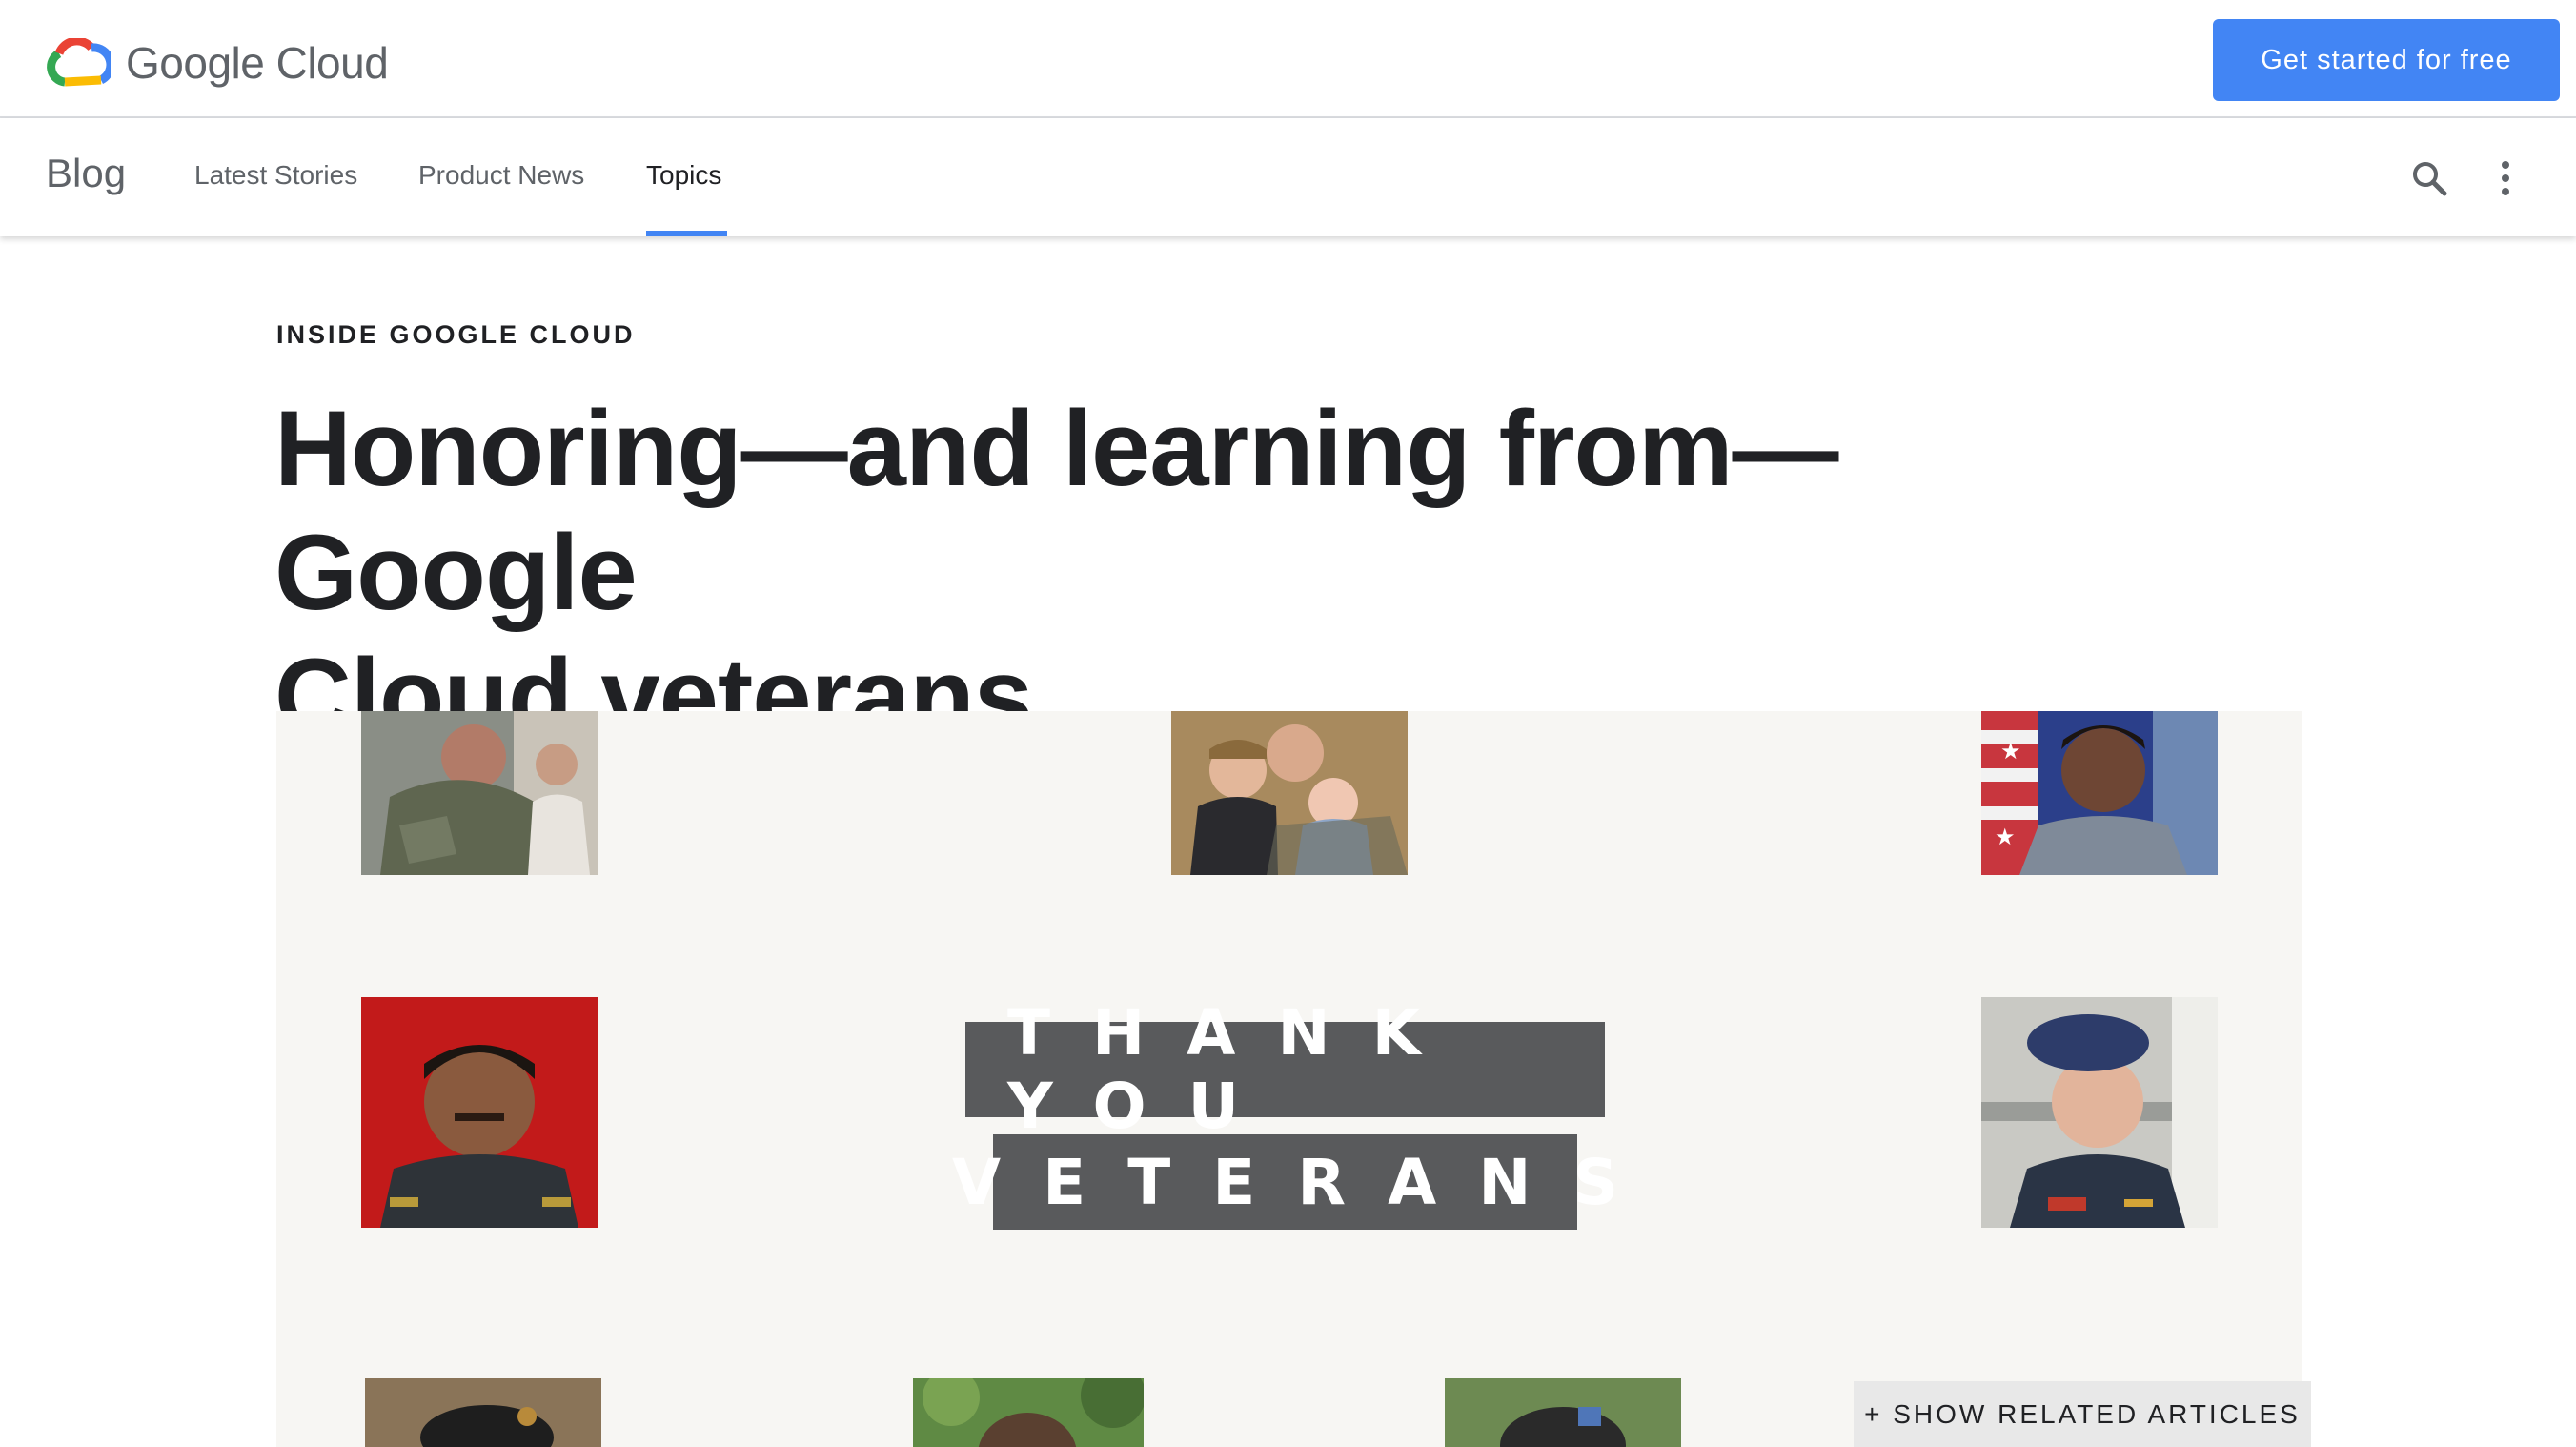  I want to click on veteran-with-children-photo, so click(1289, 793).